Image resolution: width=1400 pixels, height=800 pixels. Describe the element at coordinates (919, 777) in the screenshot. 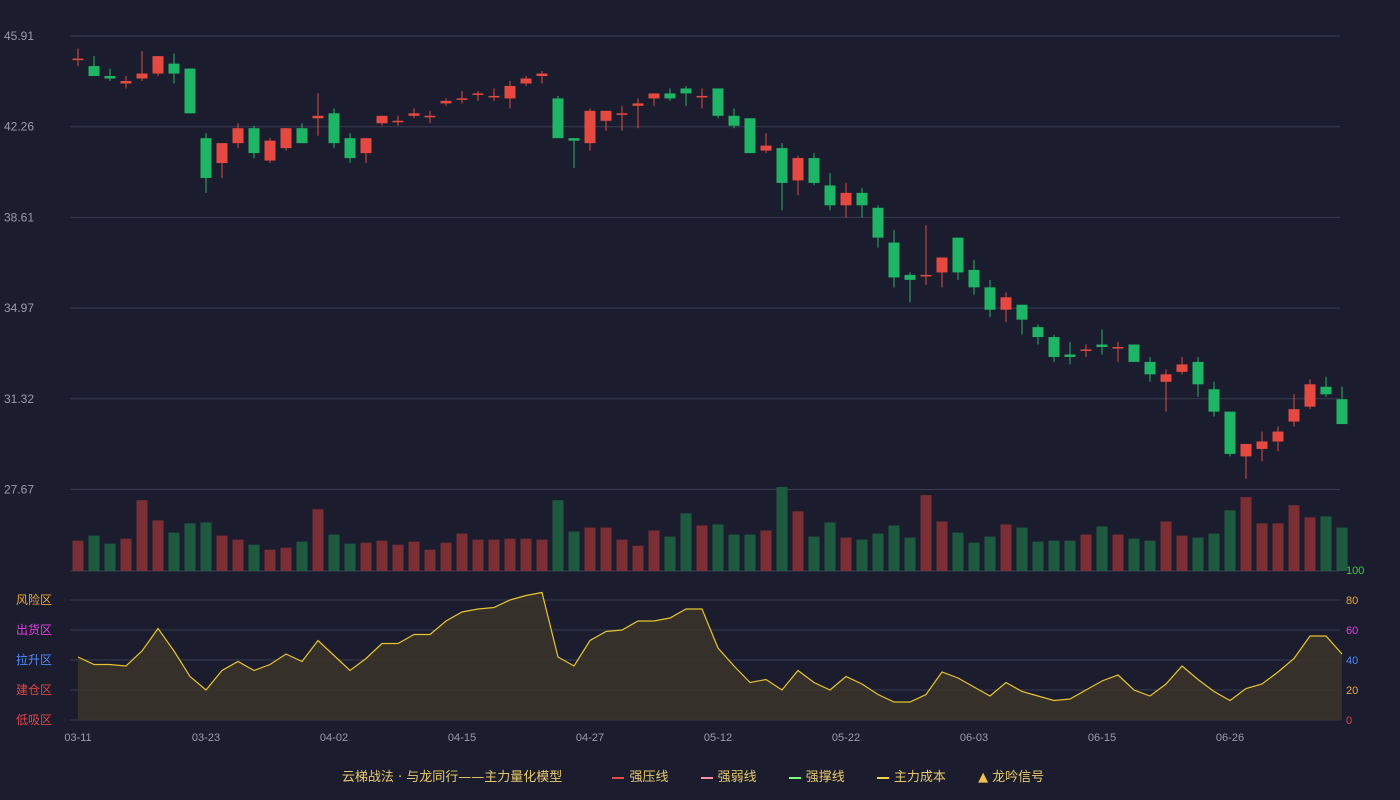

I see `legend-label: 主力成本` at that location.